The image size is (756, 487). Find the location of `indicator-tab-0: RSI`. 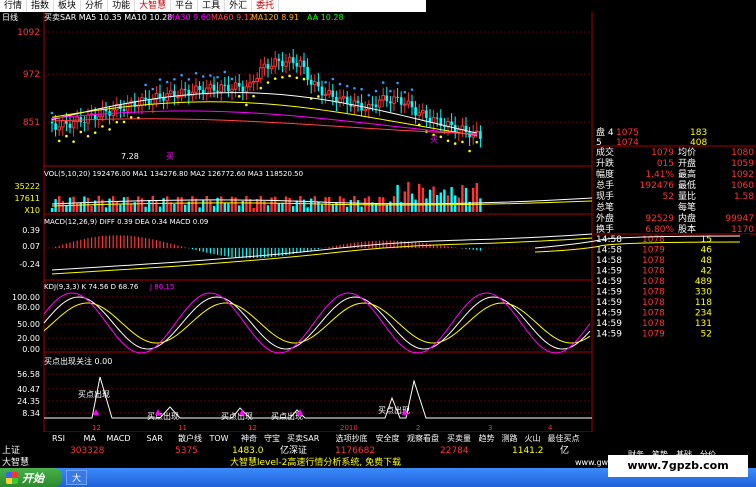

indicator-tab-0: RSI is located at coordinates (58, 438).